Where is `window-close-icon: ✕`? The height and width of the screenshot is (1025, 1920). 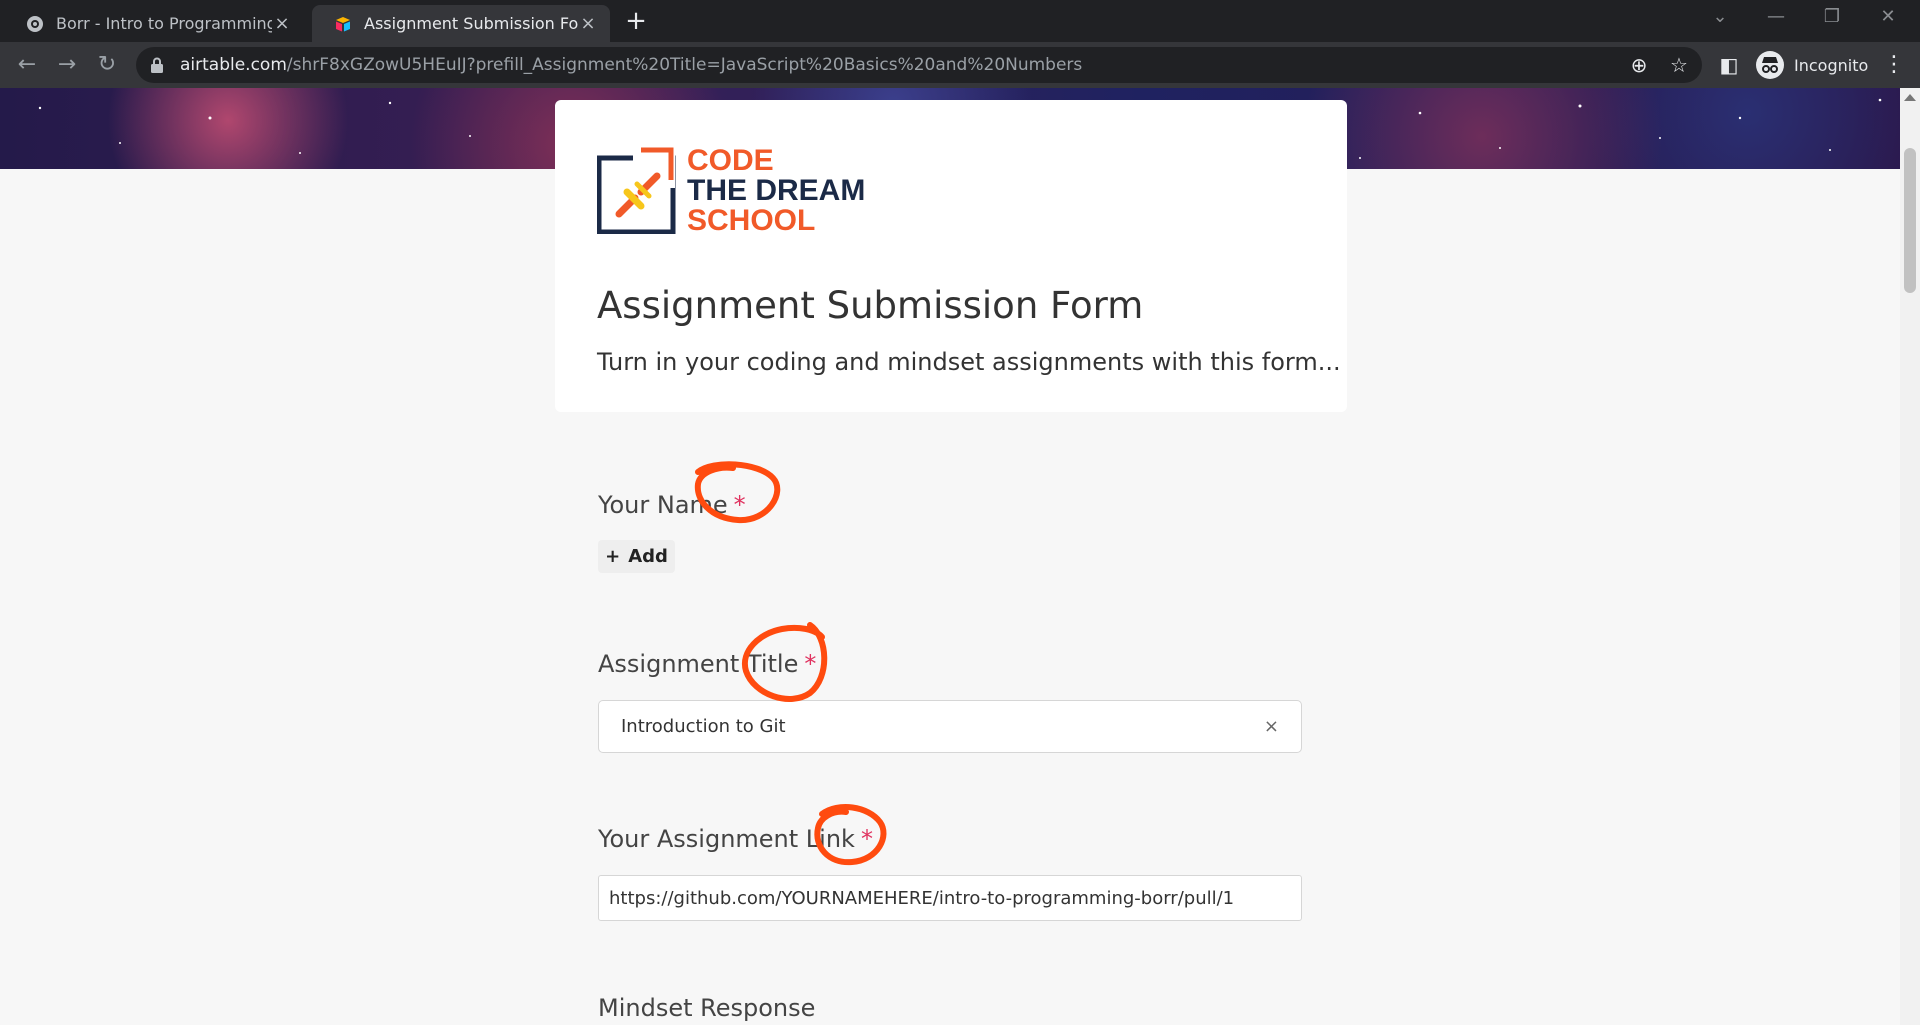 window-close-icon: ✕ is located at coordinates (1888, 16).